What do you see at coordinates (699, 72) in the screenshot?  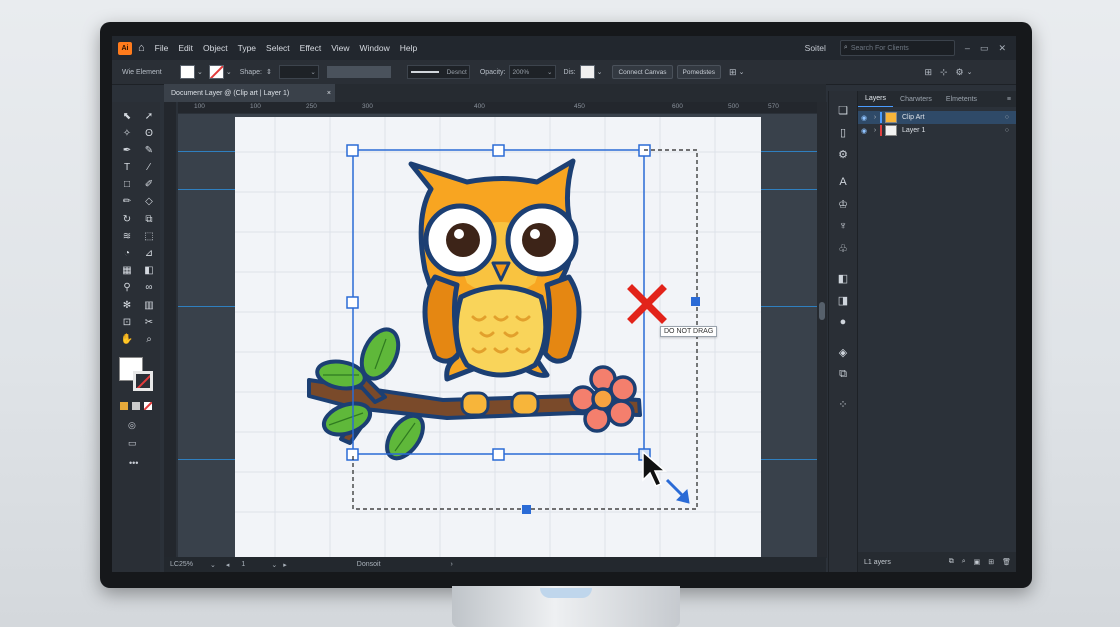 I see `properties-button: Pomedstes` at bounding box center [699, 72].